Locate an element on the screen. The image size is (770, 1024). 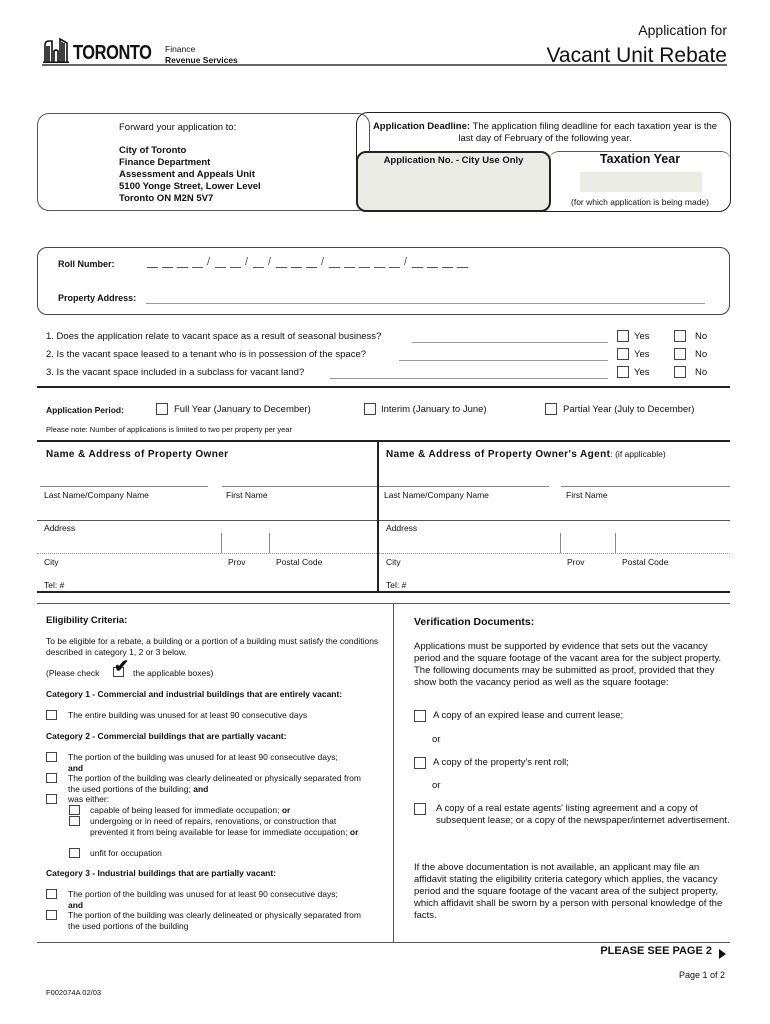
application-period-label: Application Period: is located at coordinates (85, 410).